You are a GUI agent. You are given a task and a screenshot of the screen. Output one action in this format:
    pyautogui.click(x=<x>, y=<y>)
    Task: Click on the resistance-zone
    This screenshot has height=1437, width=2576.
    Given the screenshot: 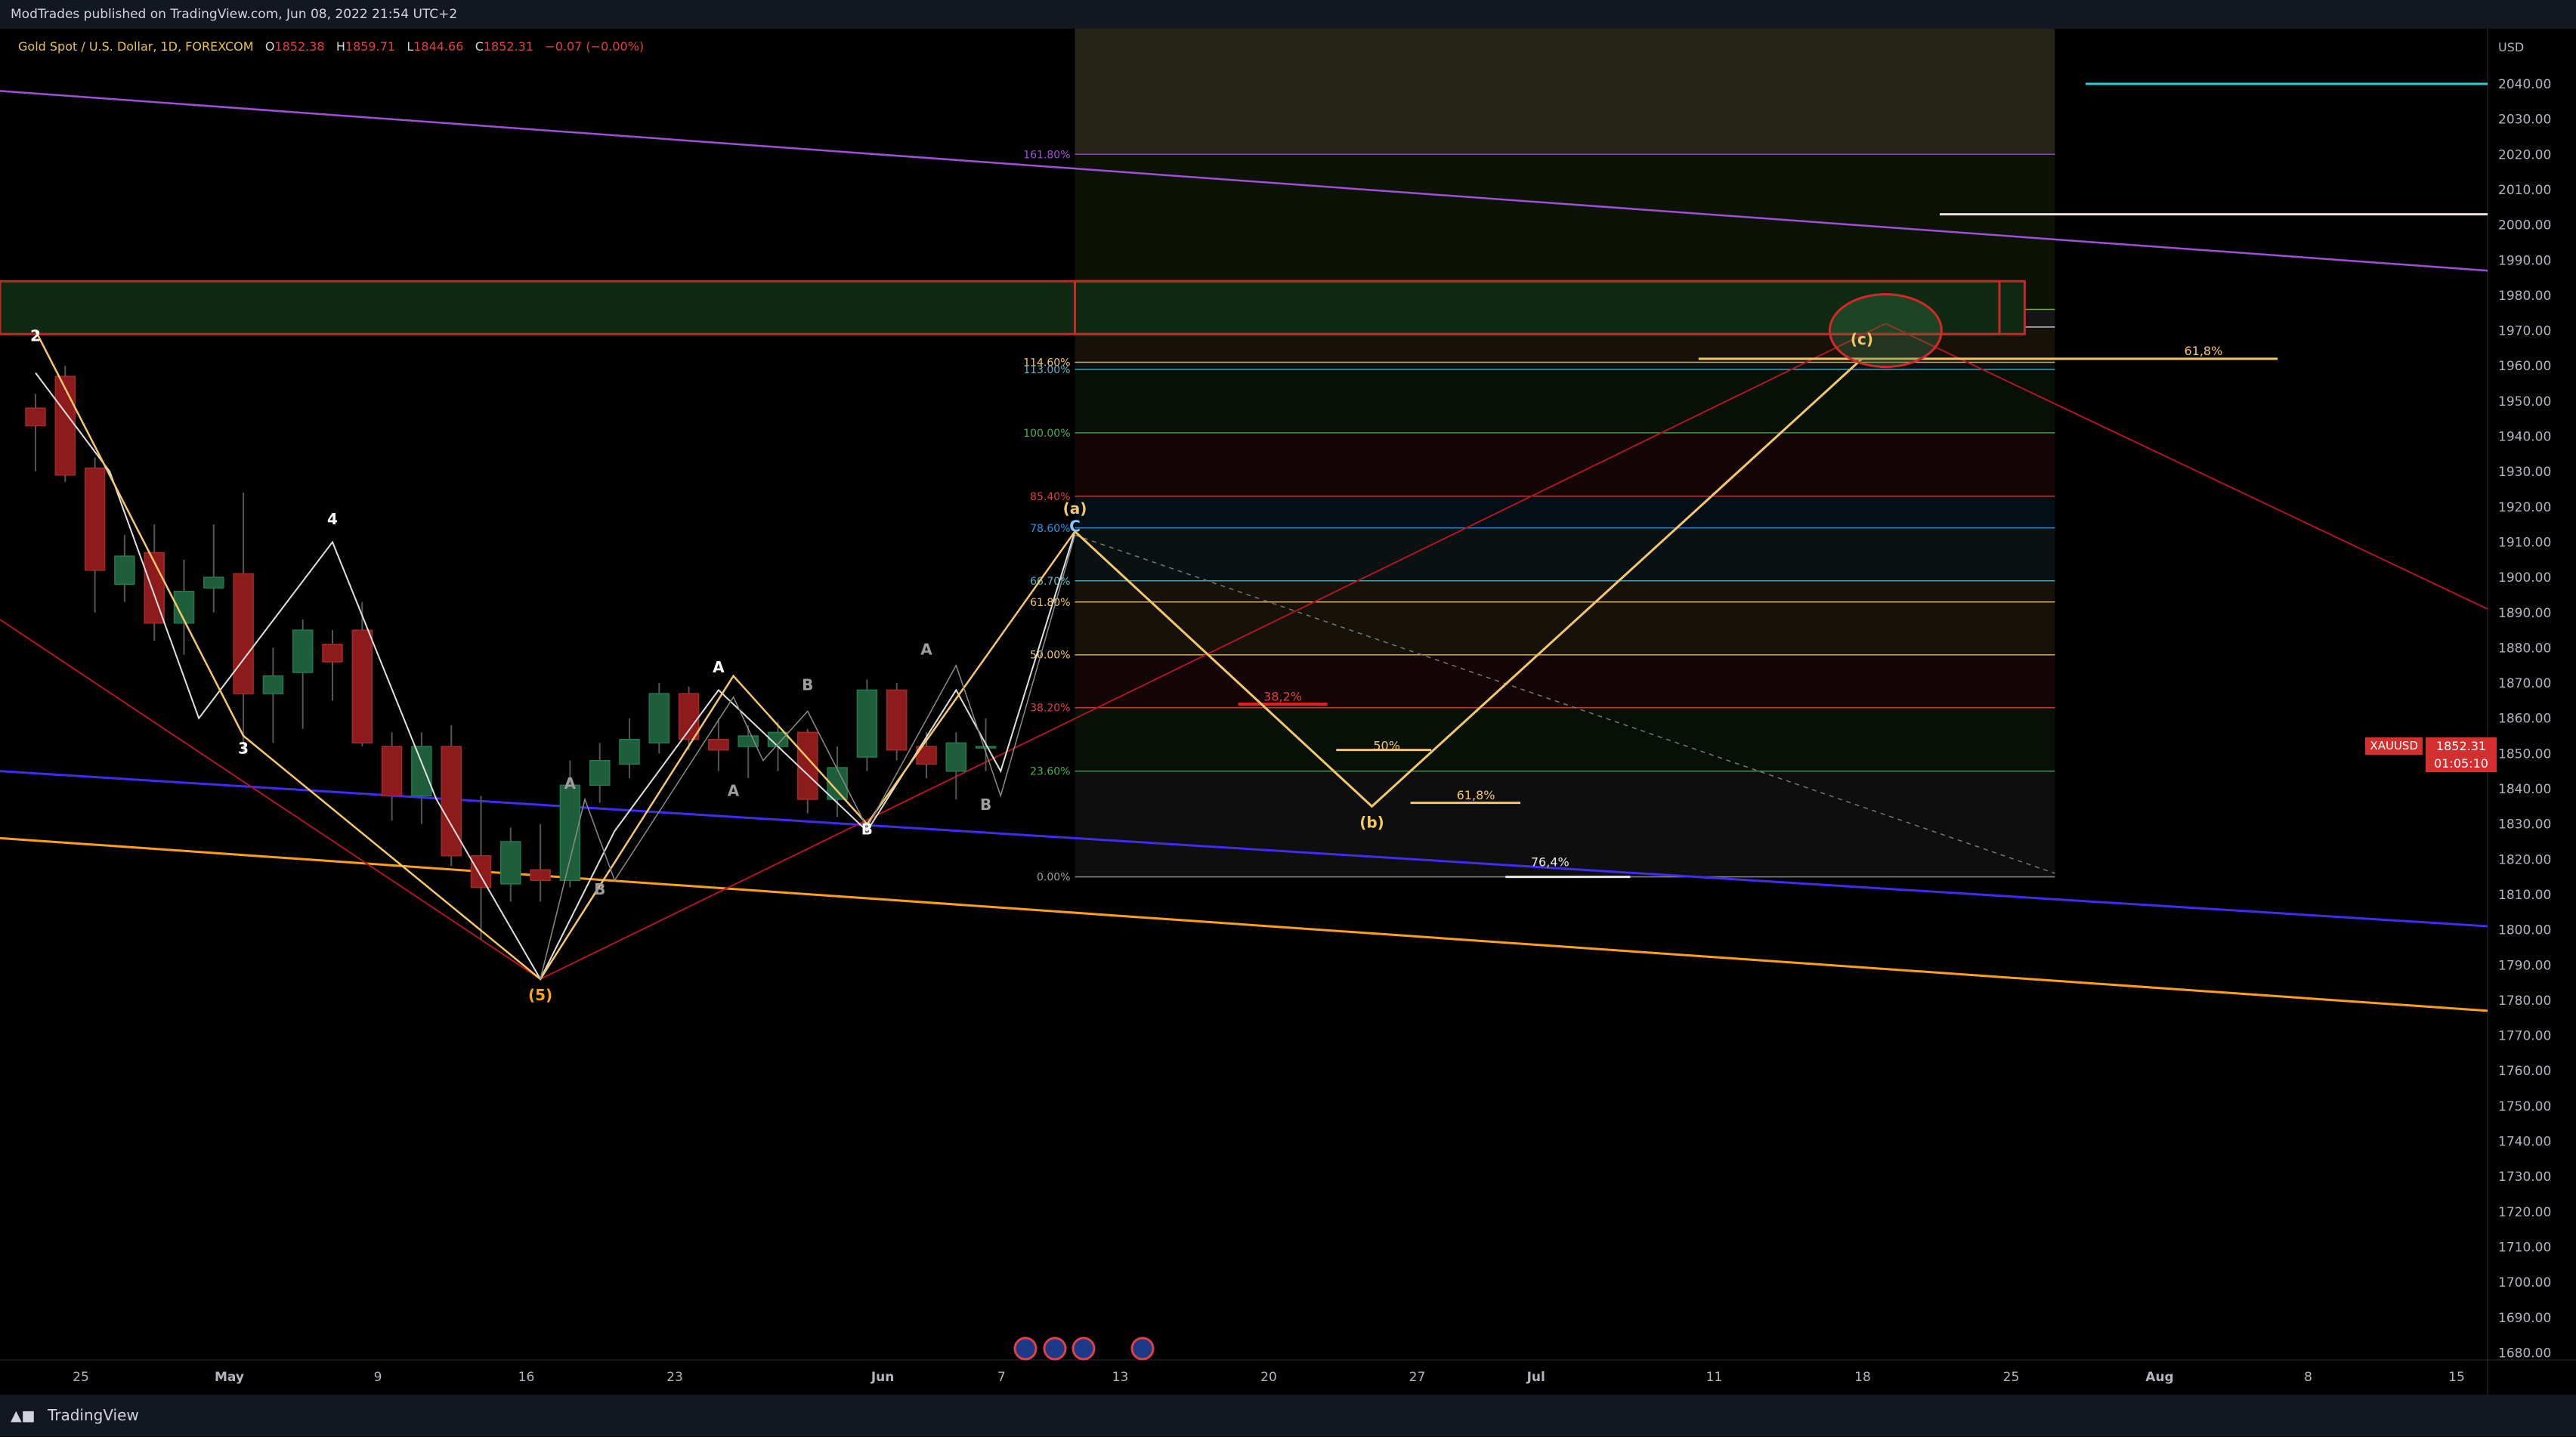 What is the action you would take?
    pyautogui.click(x=1013, y=307)
    